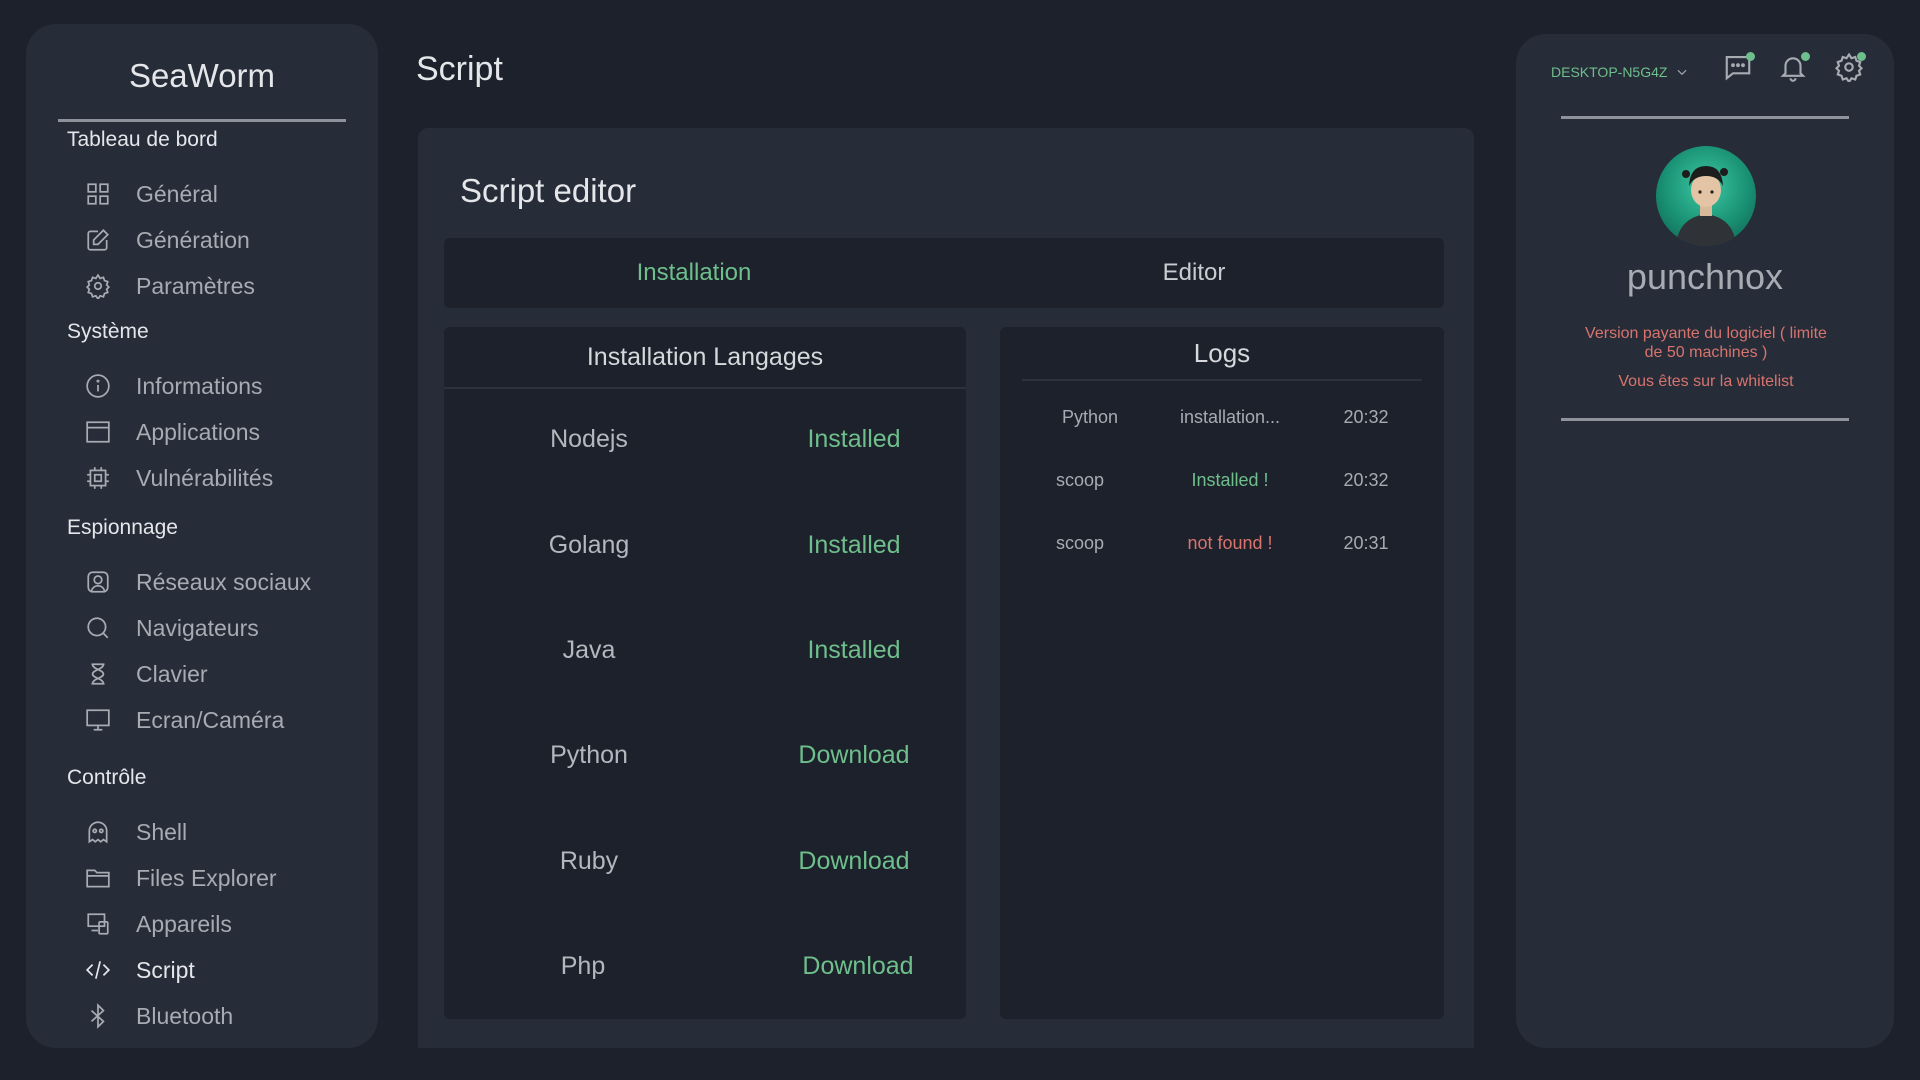  Describe the element at coordinates (1795, 69) in the screenshot. I see `notifications-button` at that location.